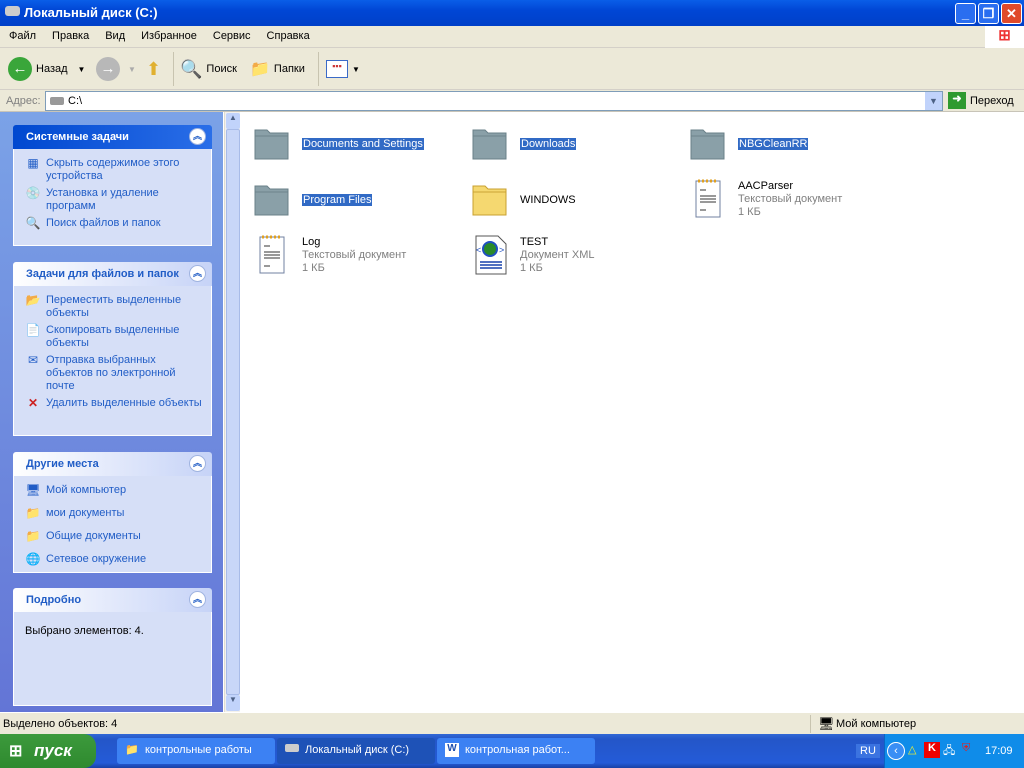  Describe the element at coordinates (20, 69) in the screenshot. I see `back-arrow-icon: ←` at that location.